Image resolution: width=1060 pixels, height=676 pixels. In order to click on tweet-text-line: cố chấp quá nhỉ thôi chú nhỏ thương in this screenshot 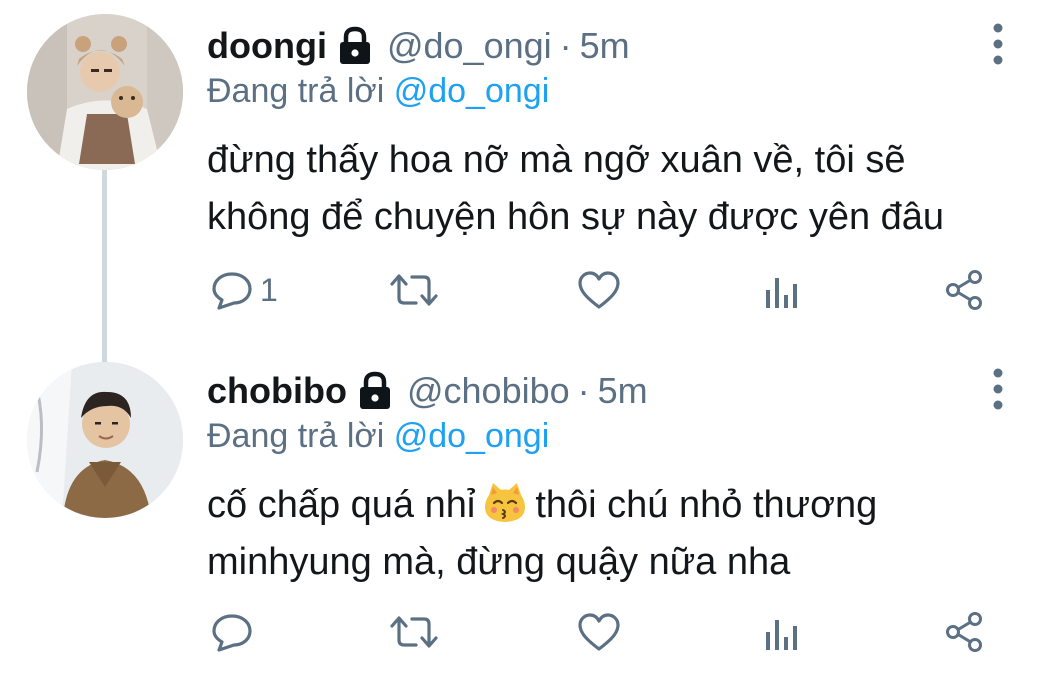, I will do `click(612, 505)`.